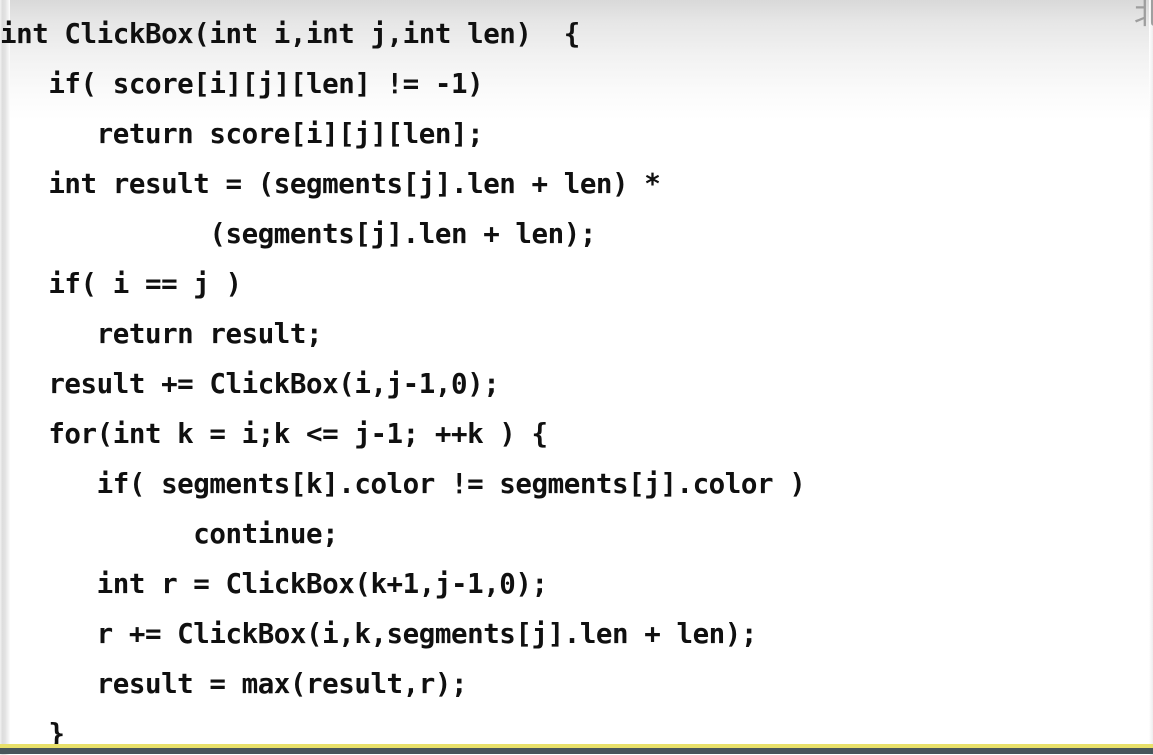 This screenshot has width=1153, height=755. Describe the element at coordinates (274, 584) in the screenshot. I see `code-line: int r = ClickBox(k+1,j-1,0);` at that location.